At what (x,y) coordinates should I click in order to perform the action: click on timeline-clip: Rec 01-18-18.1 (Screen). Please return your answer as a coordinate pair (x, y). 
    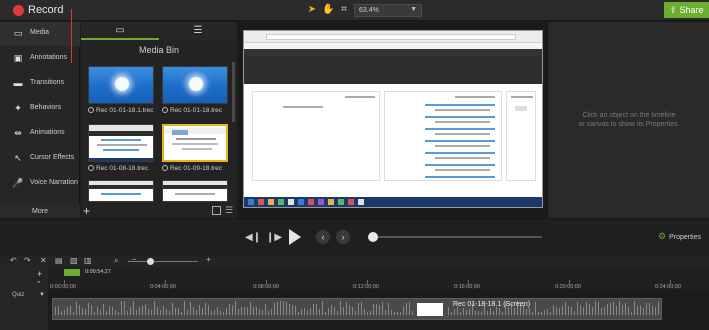
    Looking at the image, I should click on (357, 309).